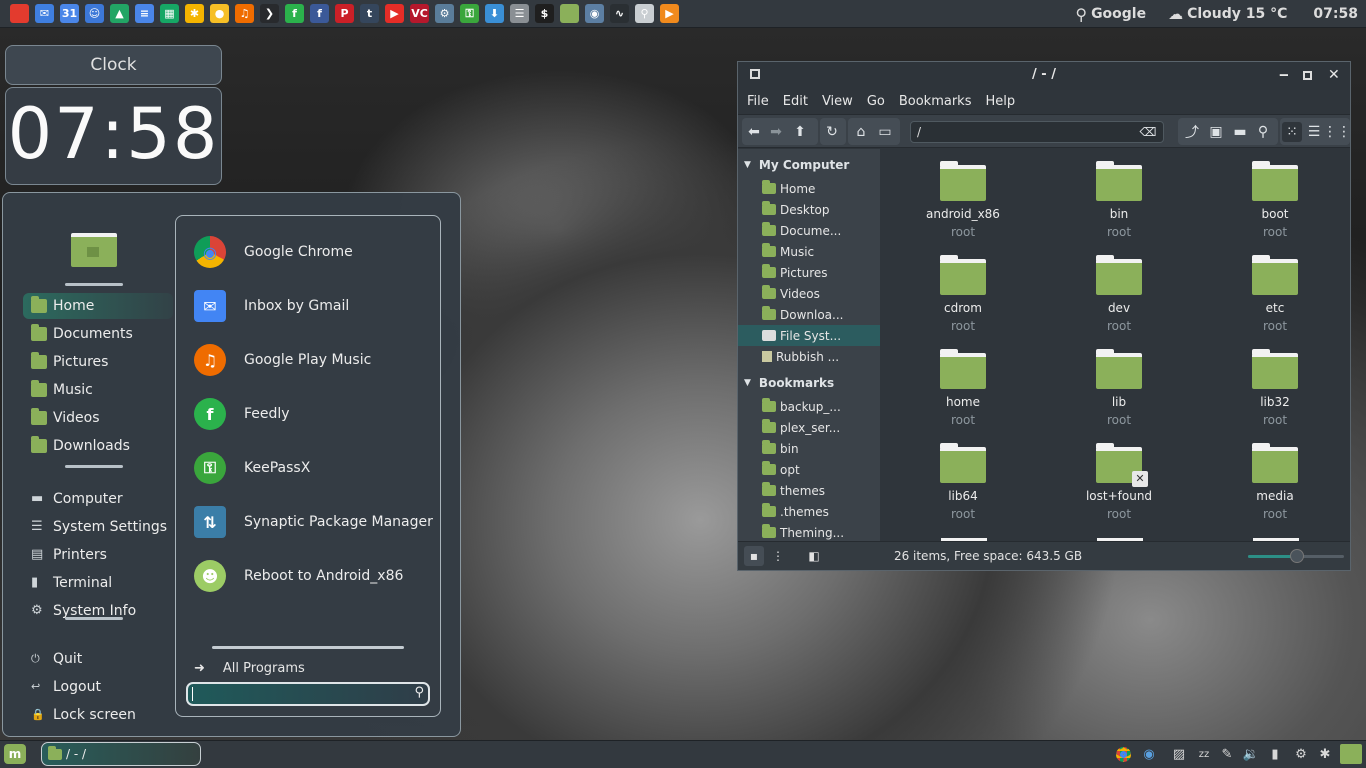 Image resolution: width=1366 pixels, height=768 pixels. Describe the element at coordinates (144, 13) in the screenshot. I see `docs-icon: ≡` at that location.